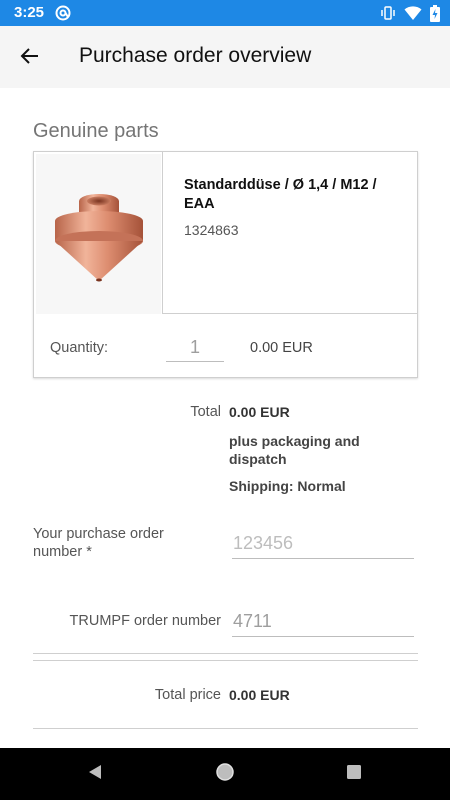 Image resolution: width=450 pixels, height=800 pixels. Describe the element at coordinates (98, 234) in the screenshot. I see `copper-nozzle-image` at that location.